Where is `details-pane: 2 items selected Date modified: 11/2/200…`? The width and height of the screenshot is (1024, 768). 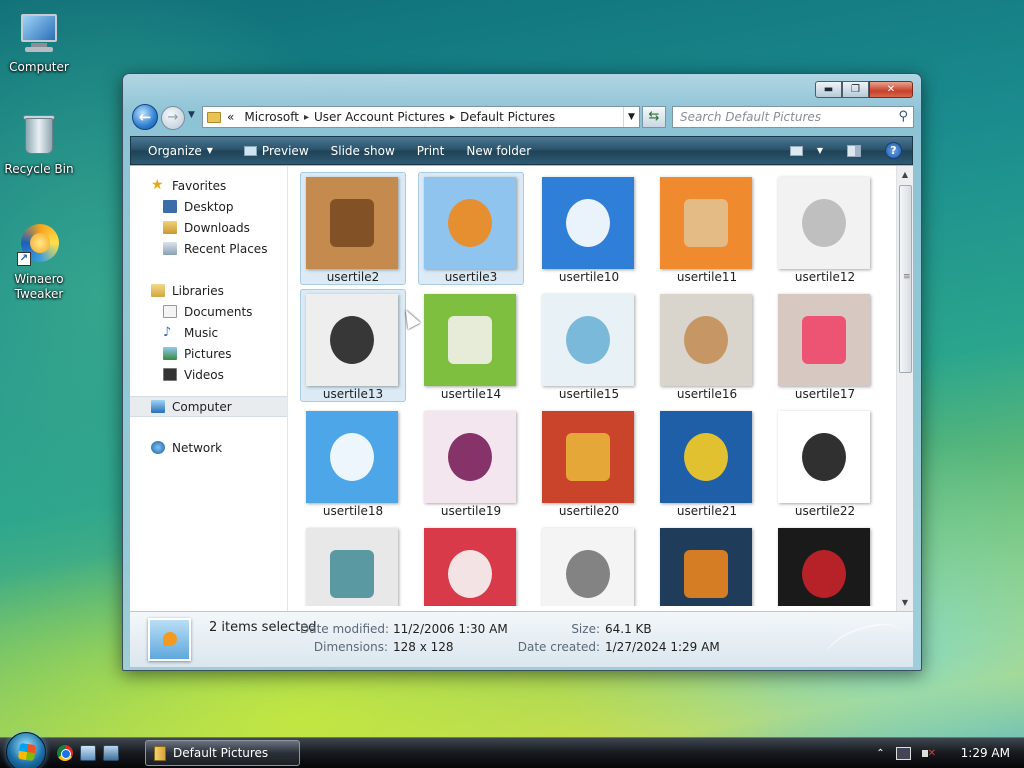
details-pane: 2 items selected Date modified: 11/2/200… is located at coordinates (521, 643).